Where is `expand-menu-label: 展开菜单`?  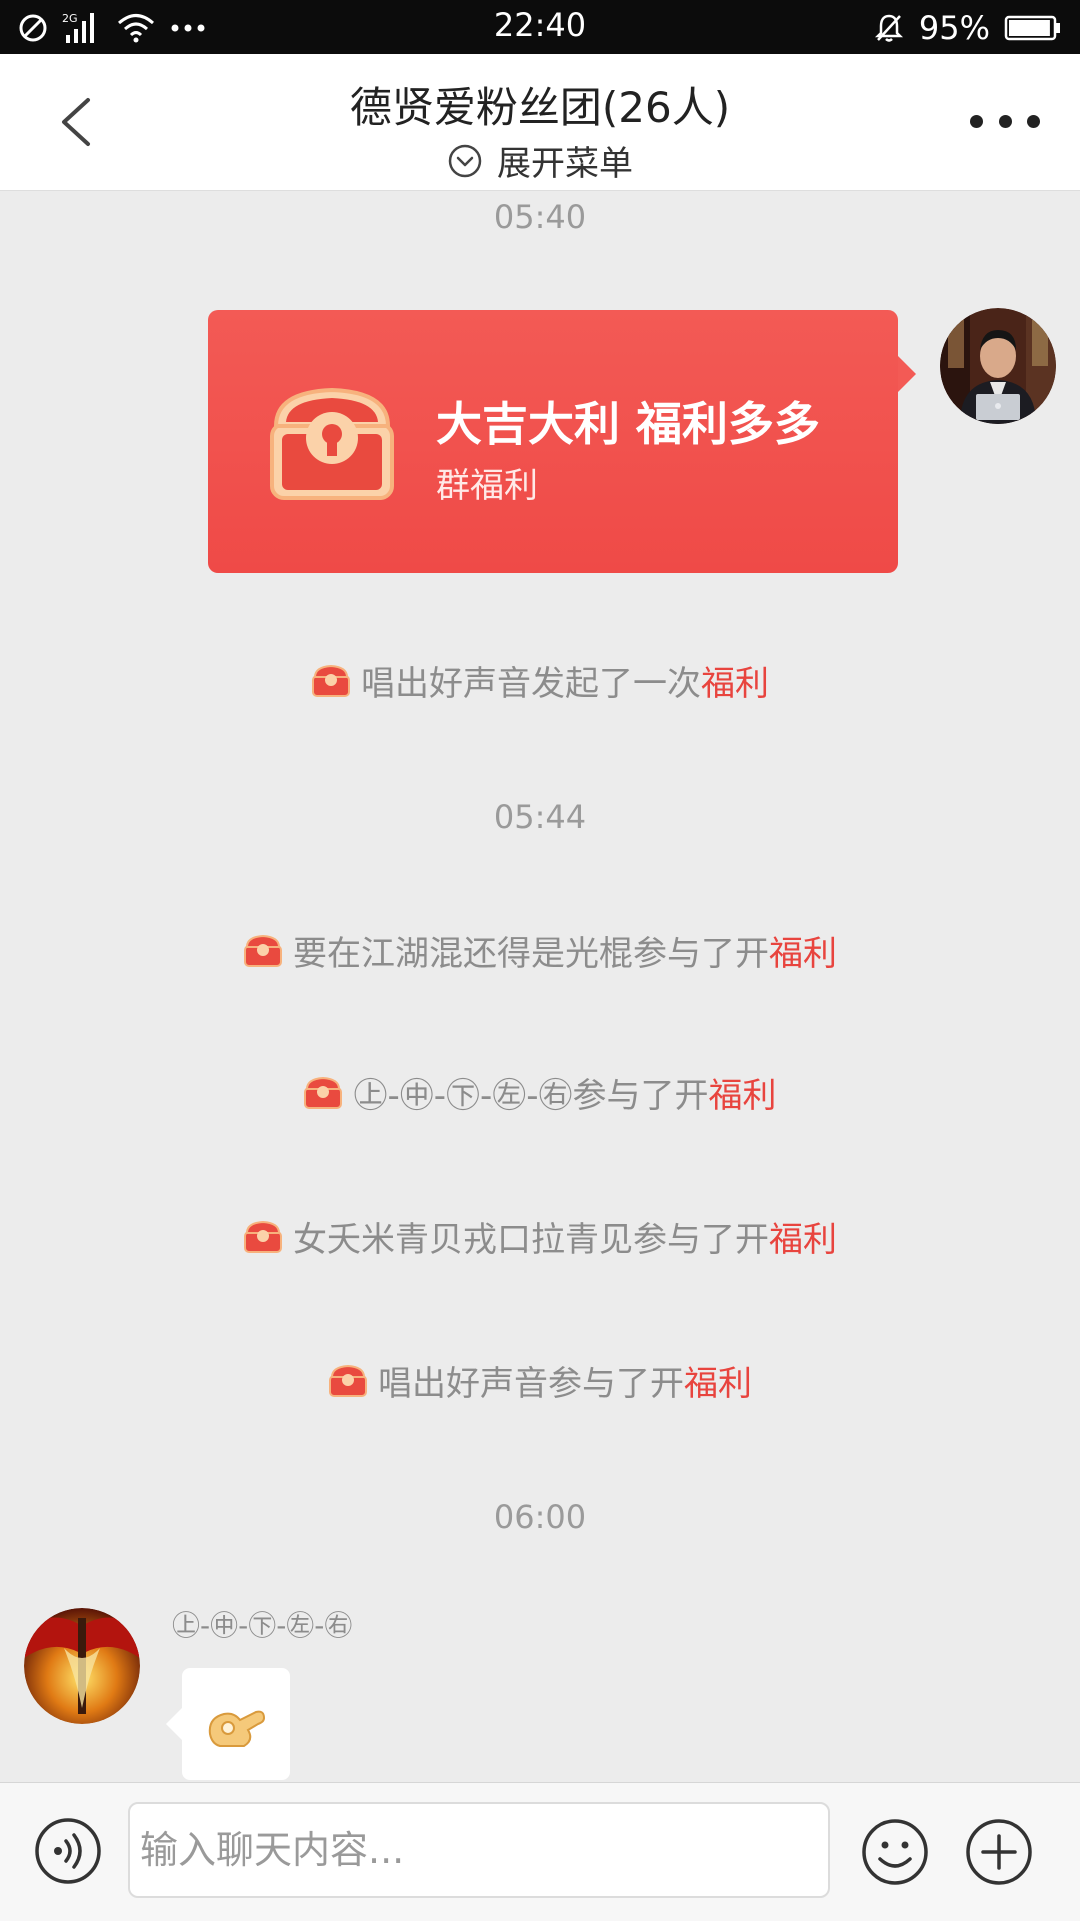 expand-menu-label: 展开菜单 is located at coordinates (565, 164).